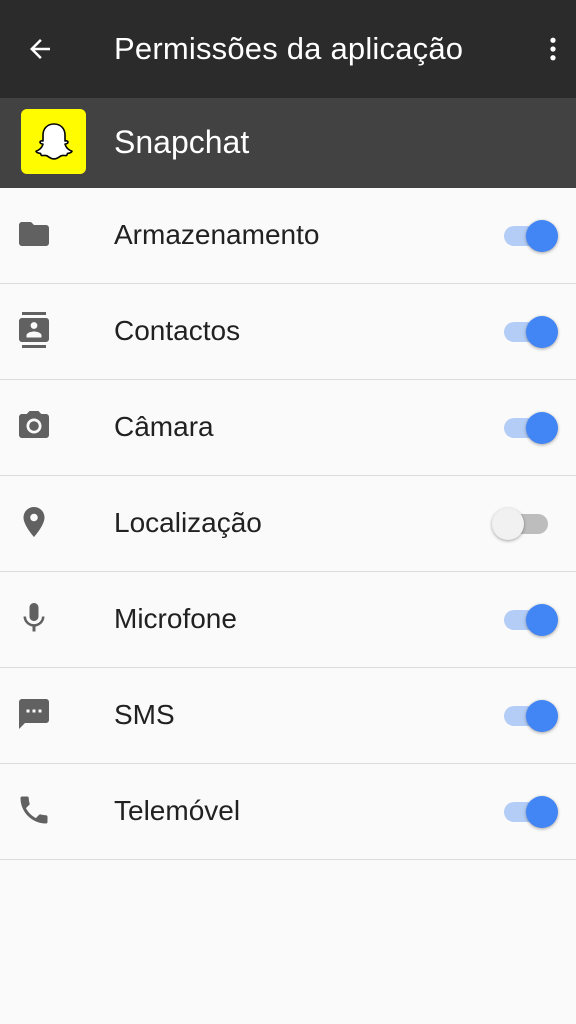 The width and height of the screenshot is (576, 1024). I want to click on permission-label: Armazenamento, so click(217, 234).